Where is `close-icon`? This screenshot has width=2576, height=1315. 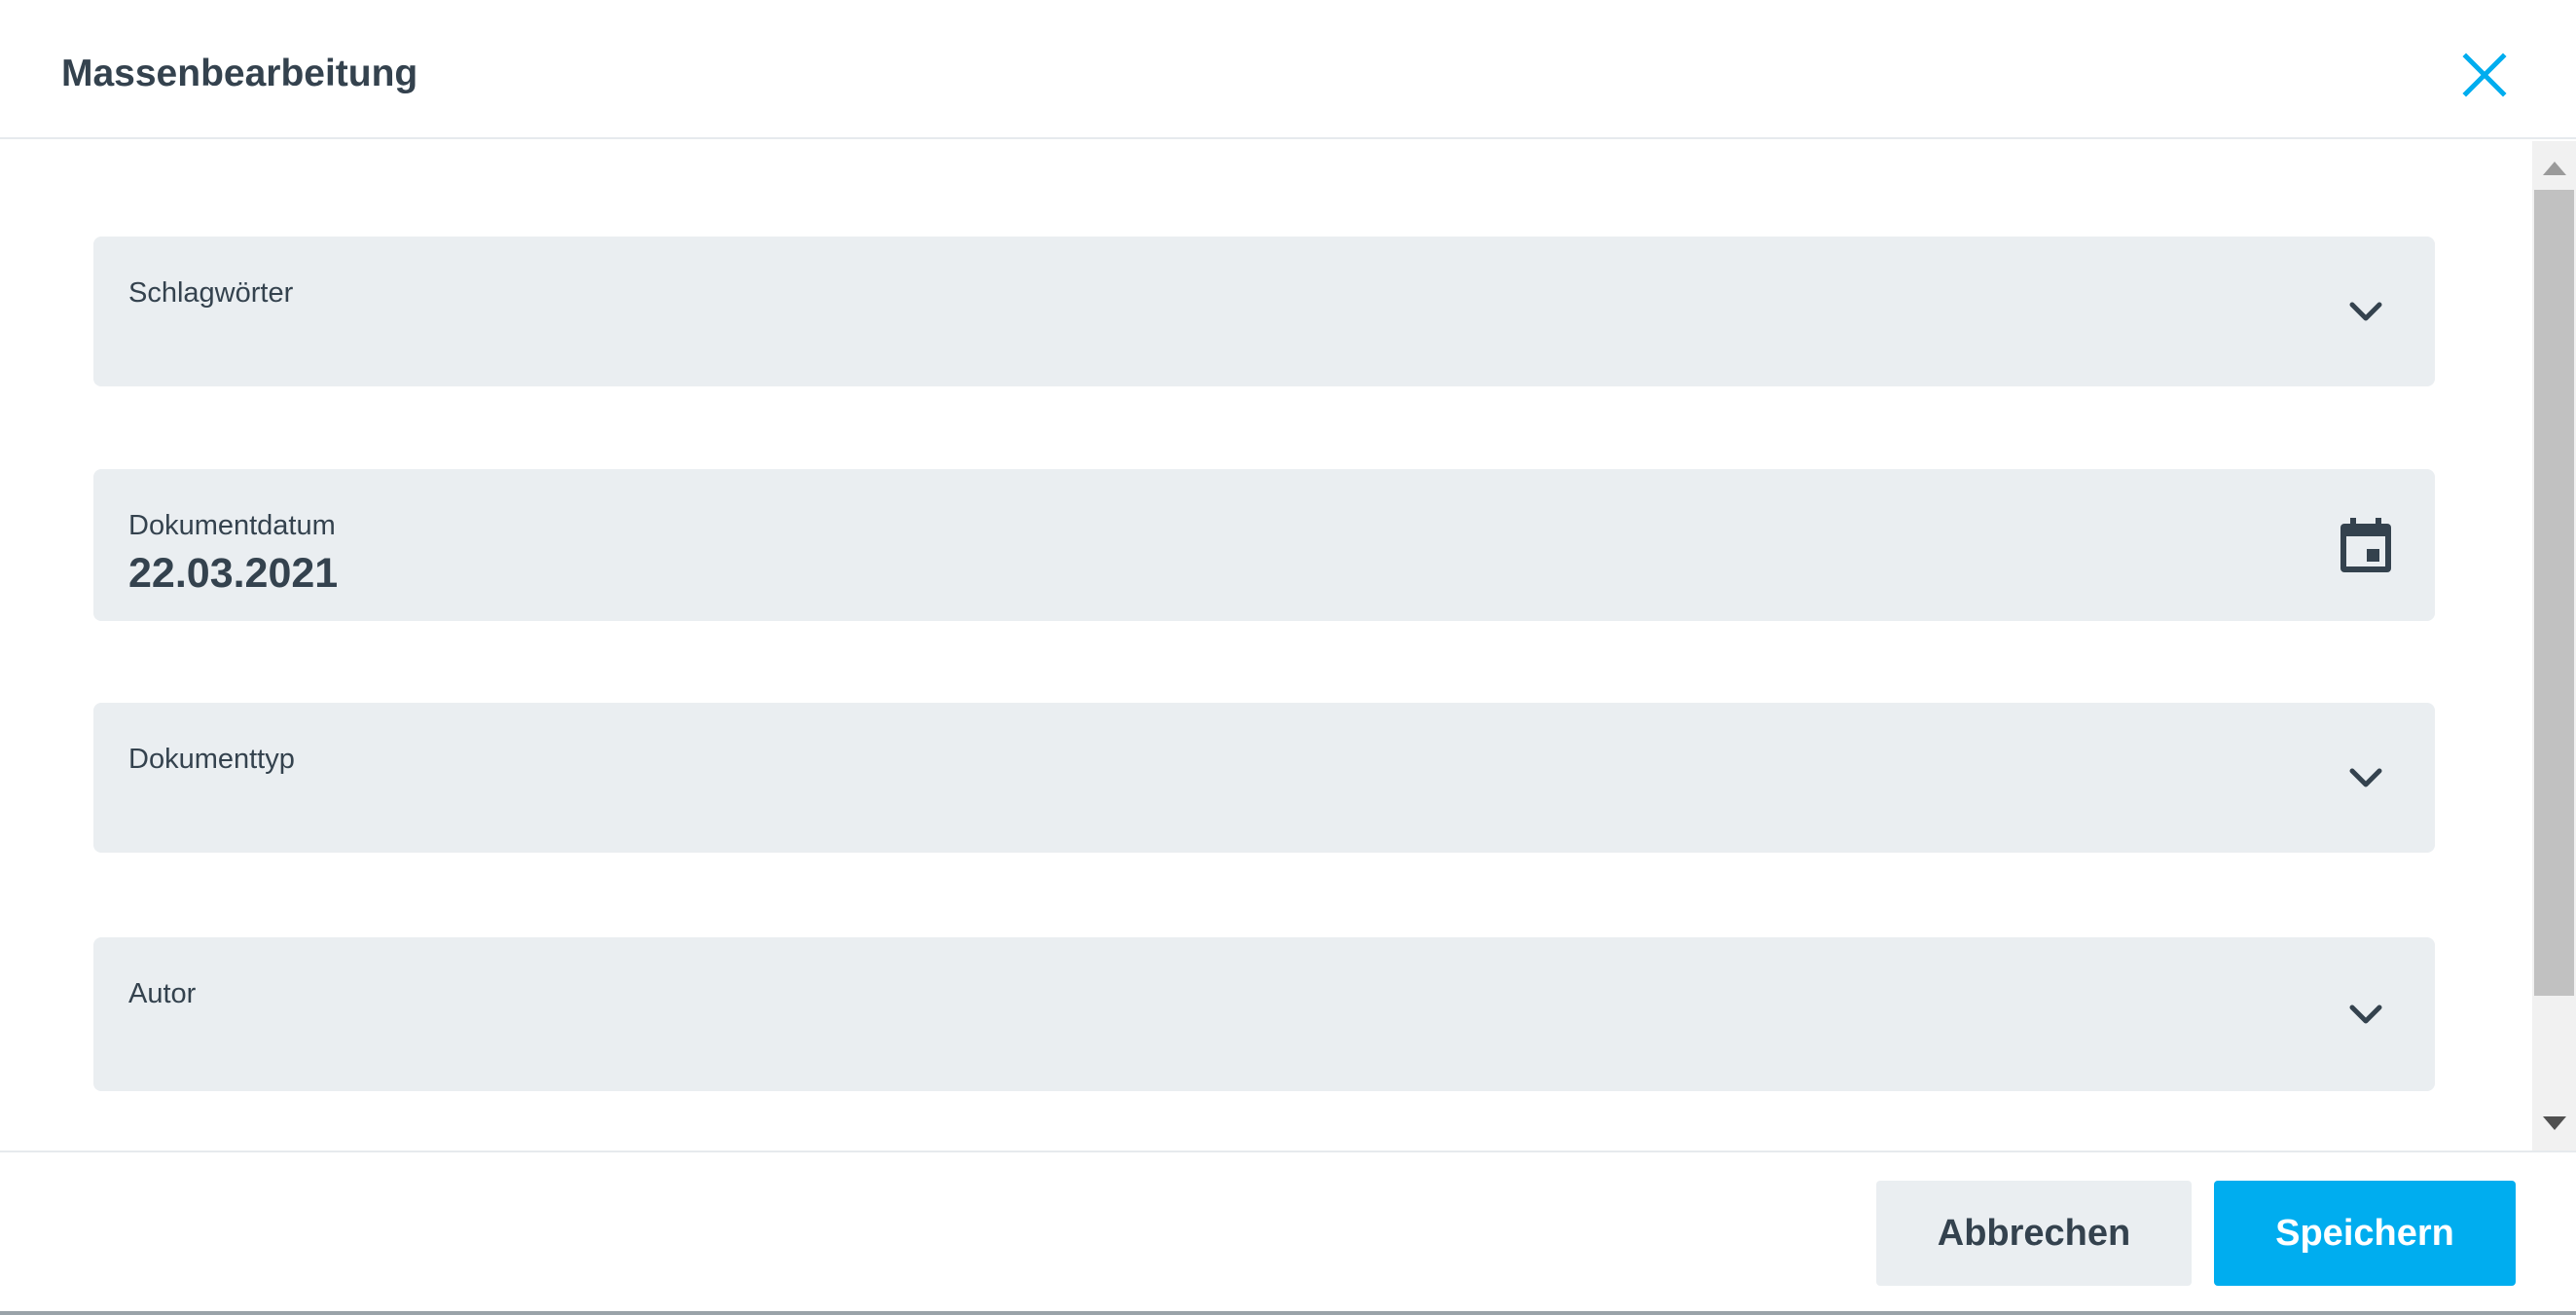 close-icon is located at coordinates (2484, 75).